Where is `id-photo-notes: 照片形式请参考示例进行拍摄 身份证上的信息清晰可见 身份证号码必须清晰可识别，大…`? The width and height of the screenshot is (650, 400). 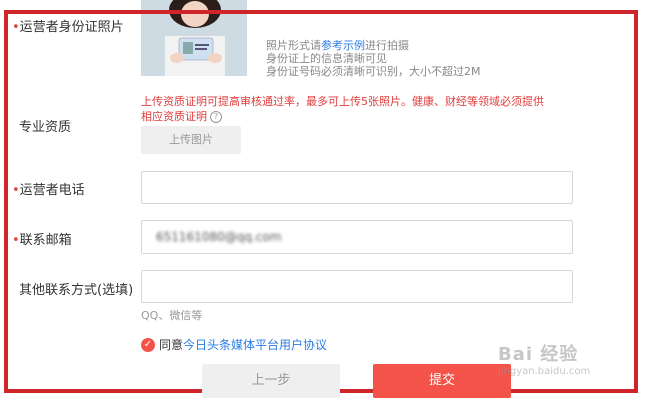 id-photo-notes: 照片形式请参考示例进行拍摄 身份证上的信息清晰可见 身份证号码必须清晰可识别，大… is located at coordinates (386, 58).